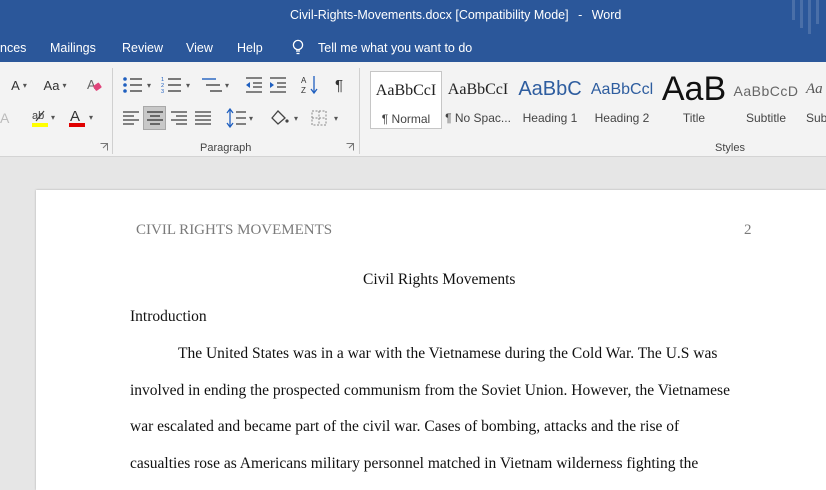 The height and width of the screenshot is (490, 826). Describe the element at coordinates (310, 85) in the screenshot. I see `sort-icon: A Z` at that location.